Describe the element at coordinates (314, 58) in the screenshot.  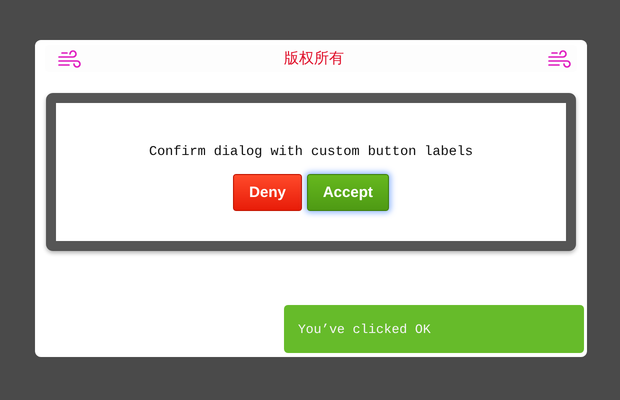
I see `header-title: 版权所有` at that location.